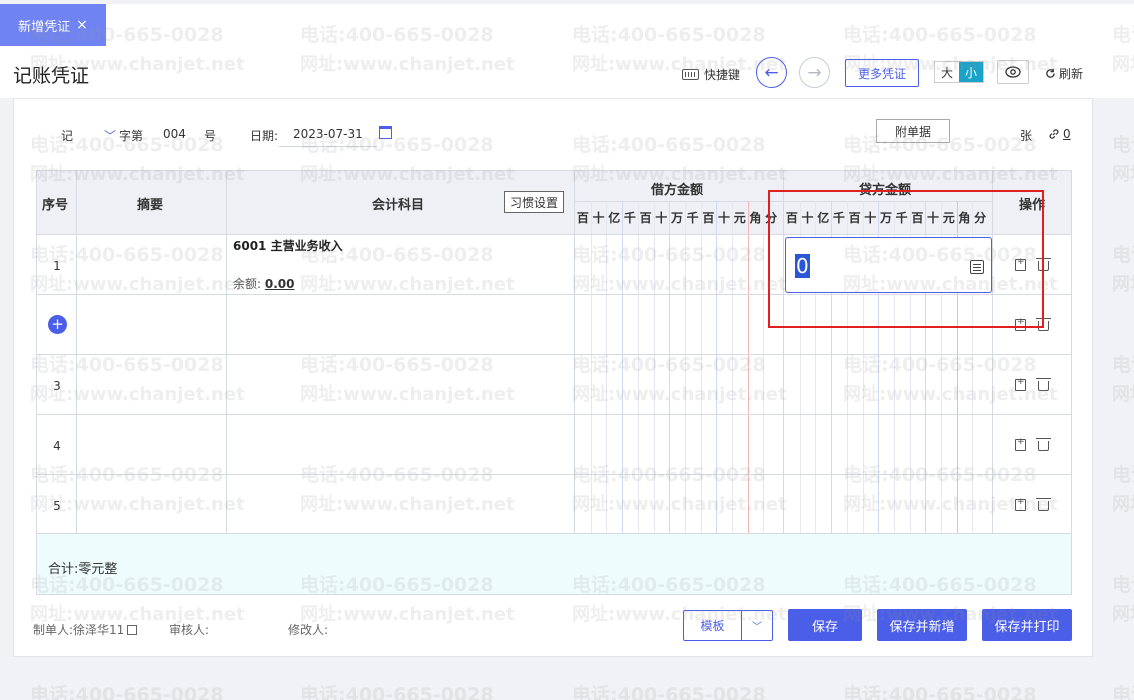 This screenshot has height=700, width=1134. What do you see at coordinates (189, 630) in the screenshot?
I see `auditor-label: 审核人:` at bounding box center [189, 630].